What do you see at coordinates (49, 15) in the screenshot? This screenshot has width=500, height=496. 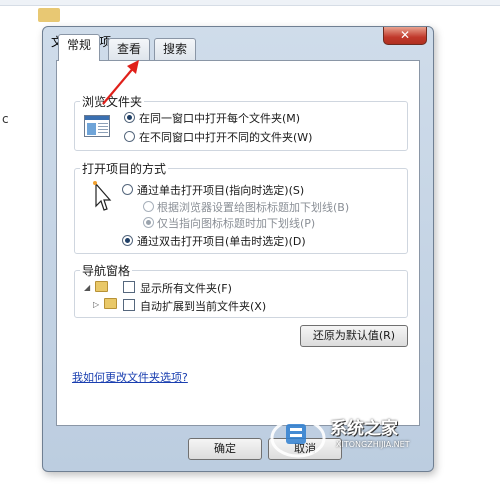 I see `desktop-folder-icon` at bounding box center [49, 15].